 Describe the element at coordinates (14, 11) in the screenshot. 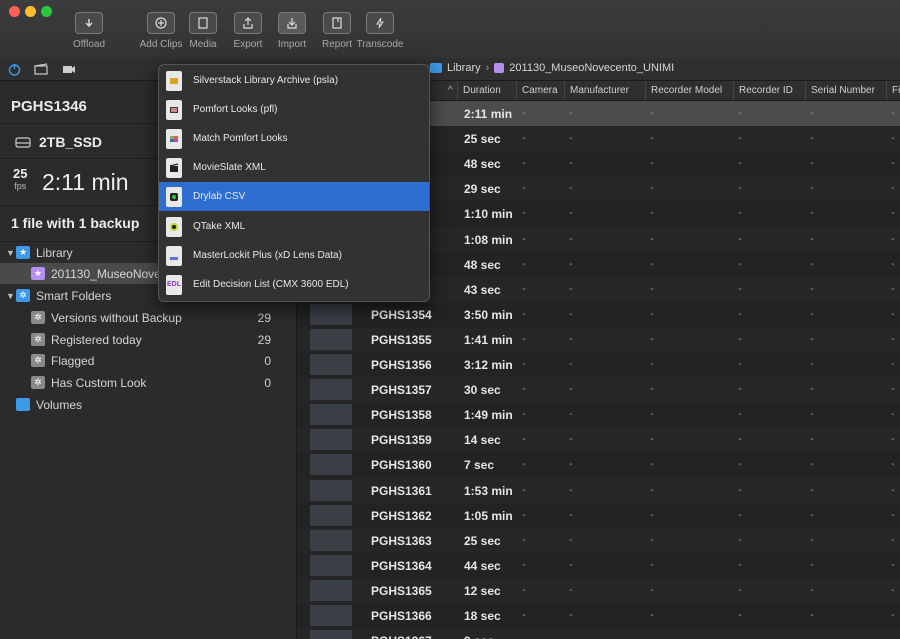

I see `close-window-button` at that location.